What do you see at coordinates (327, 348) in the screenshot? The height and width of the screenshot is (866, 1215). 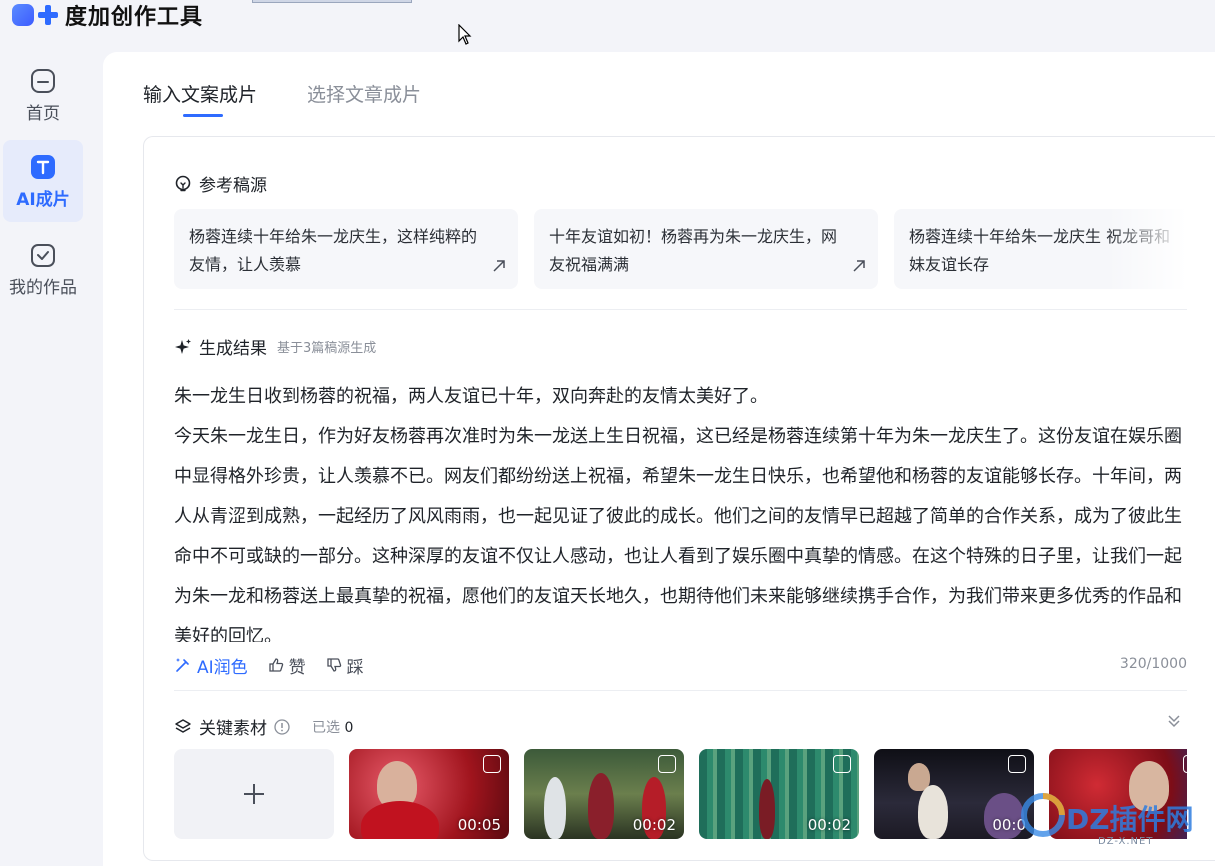 I see `result-subtitle: 基于3篇稿源生成` at bounding box center [327, 348].